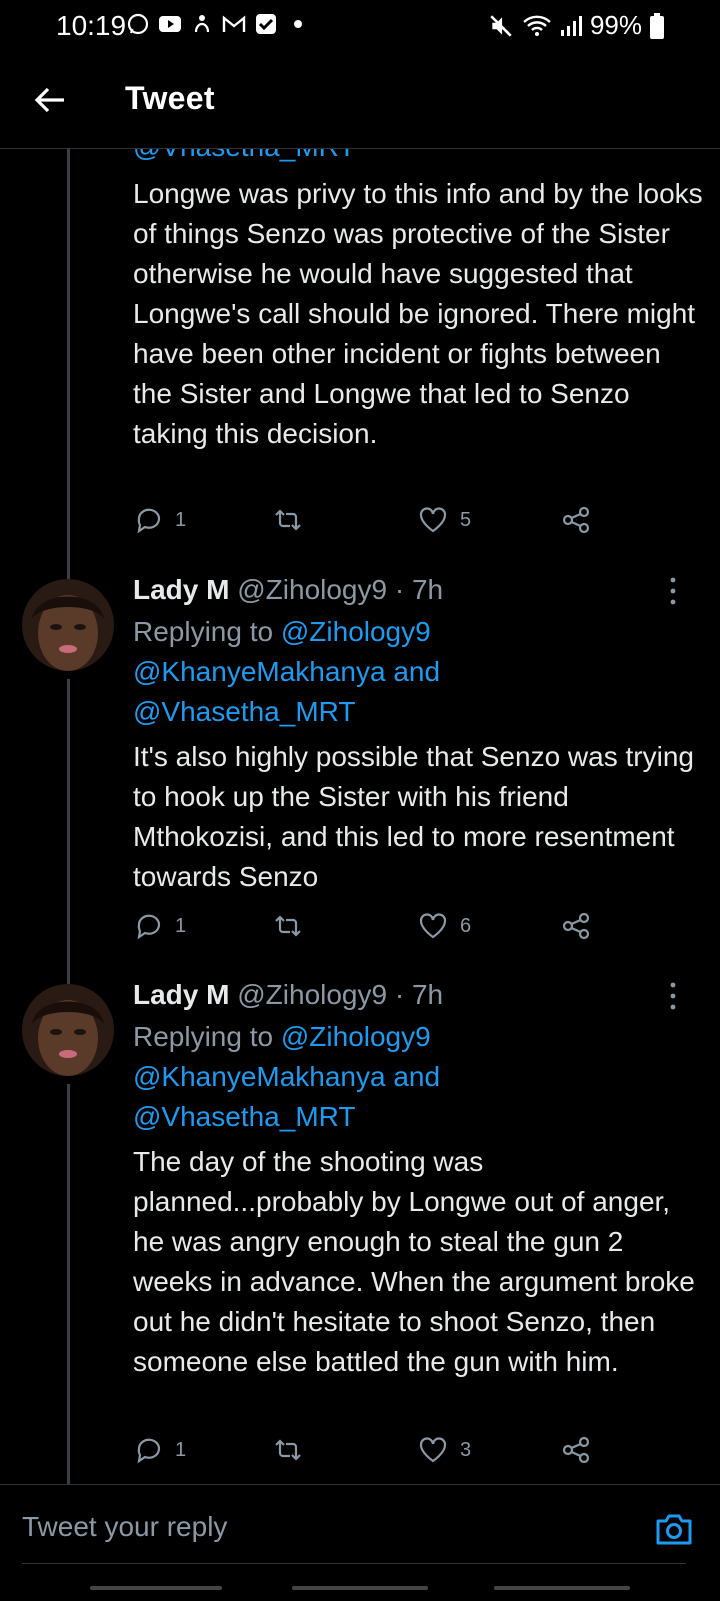  What do you see at coordinates (571, 25) in the screenshot?
I see `signal-icon` at bounding box center [571, 25].